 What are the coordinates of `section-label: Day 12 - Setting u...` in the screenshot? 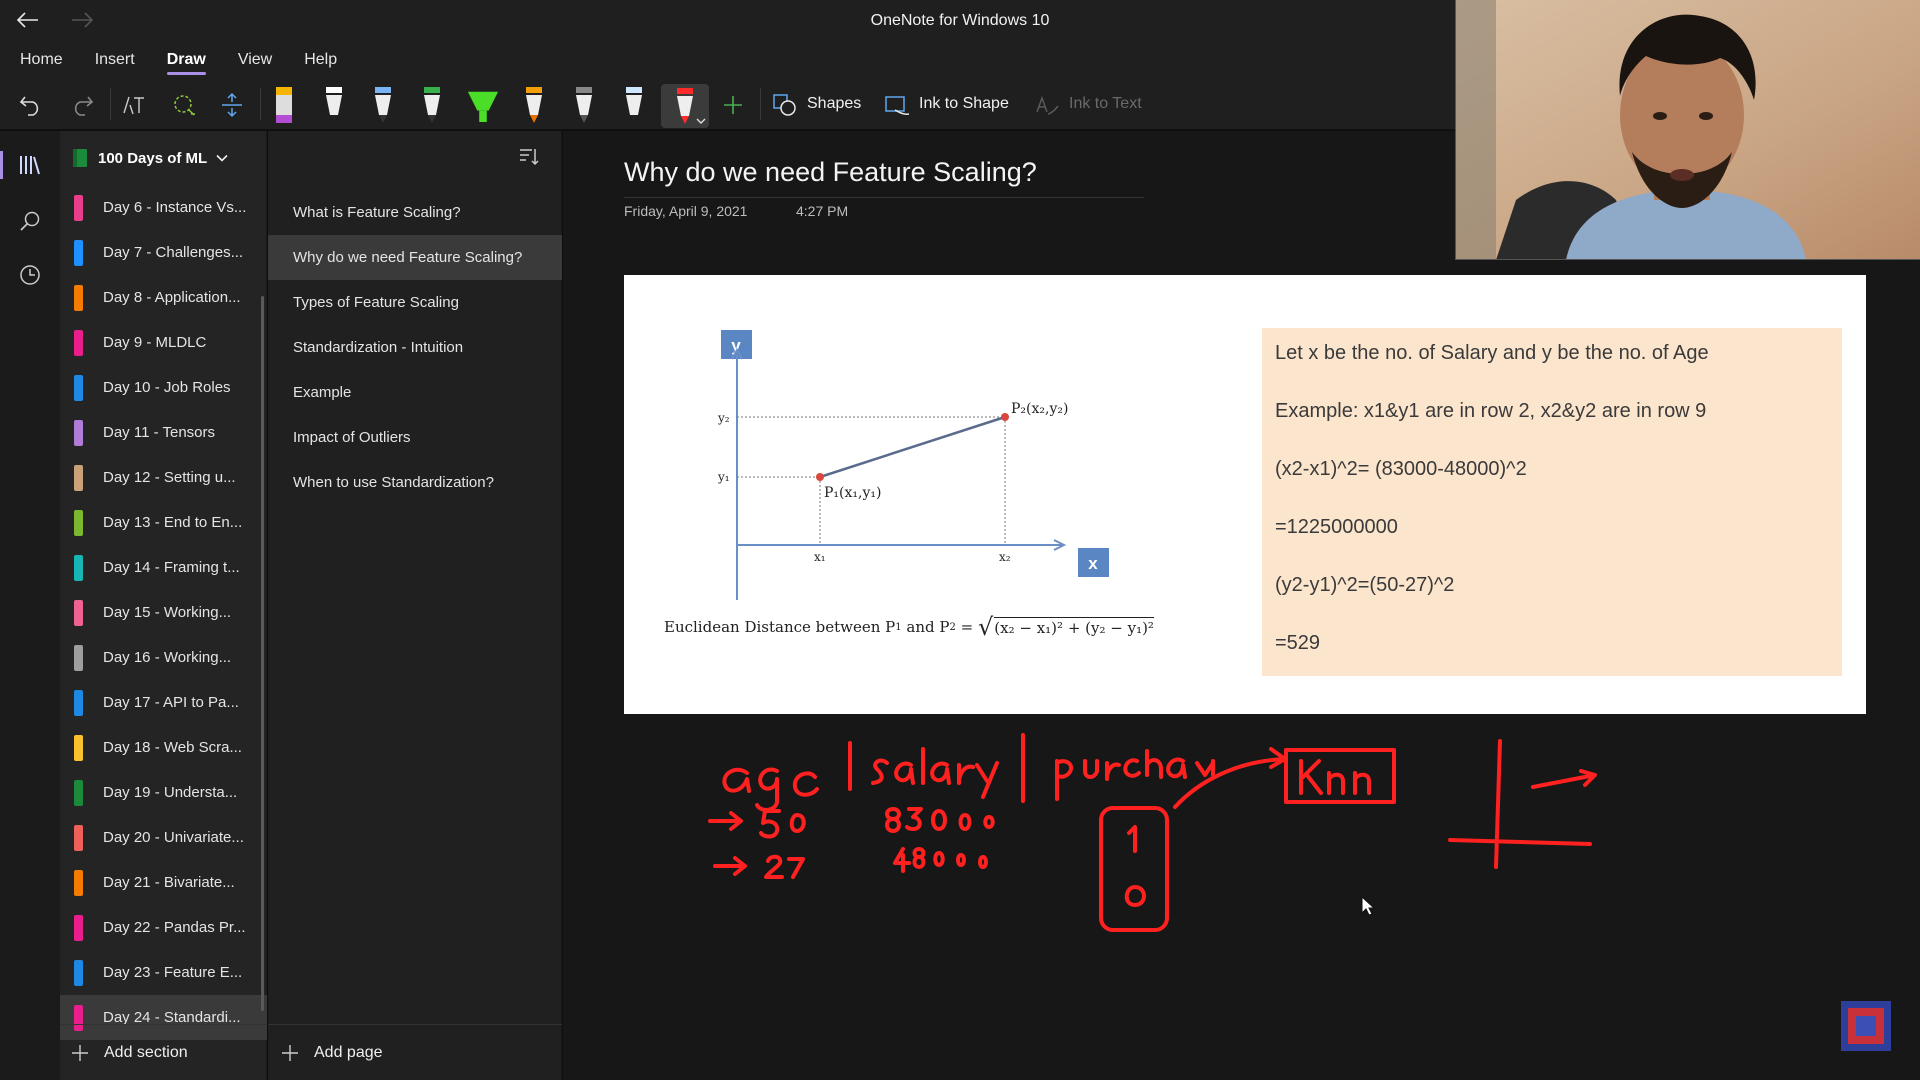 It's located at (169, 477).